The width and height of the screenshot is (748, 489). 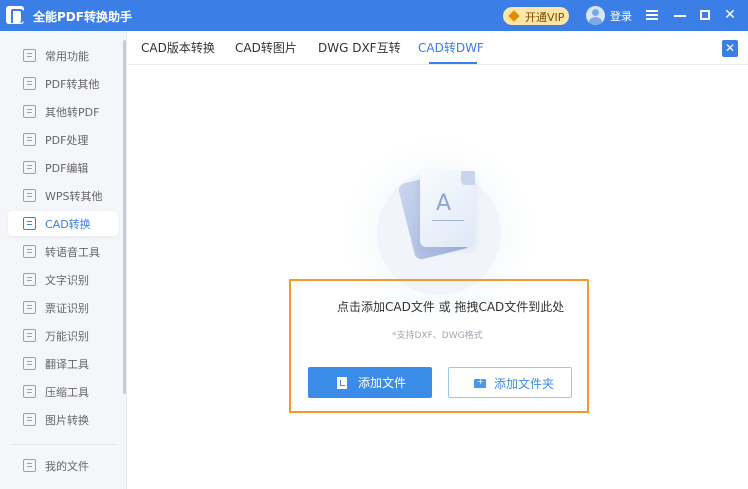 I want to click on app-title: 全能PDF转换助手, so click(x=82, y=17).